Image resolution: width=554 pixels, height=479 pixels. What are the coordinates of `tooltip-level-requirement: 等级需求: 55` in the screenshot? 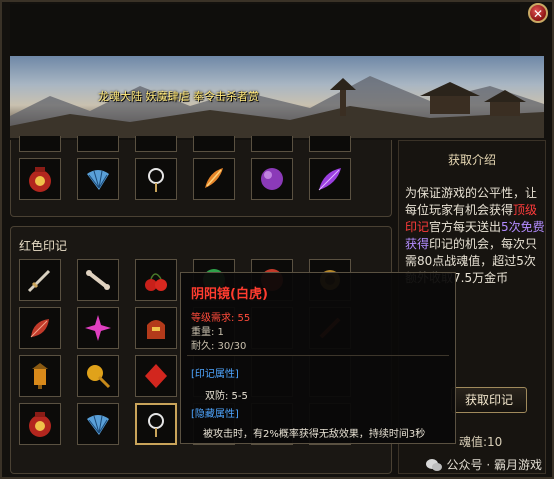 It's located at (221, 318).